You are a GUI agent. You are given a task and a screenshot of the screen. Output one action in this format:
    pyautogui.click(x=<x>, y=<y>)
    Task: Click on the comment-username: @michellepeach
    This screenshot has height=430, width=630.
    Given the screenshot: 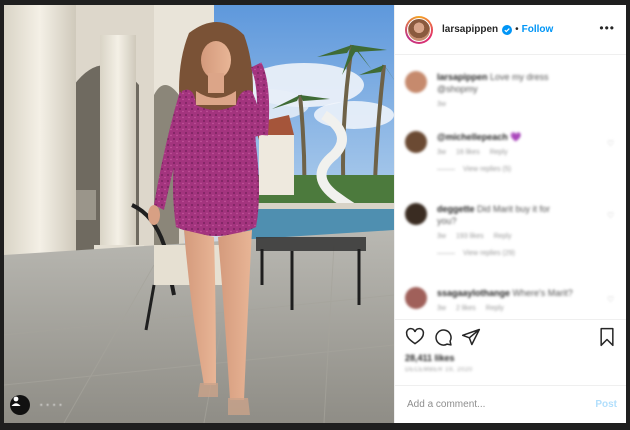 What is the action you would take?
    pyautogui.click(x=472, y=137)
    